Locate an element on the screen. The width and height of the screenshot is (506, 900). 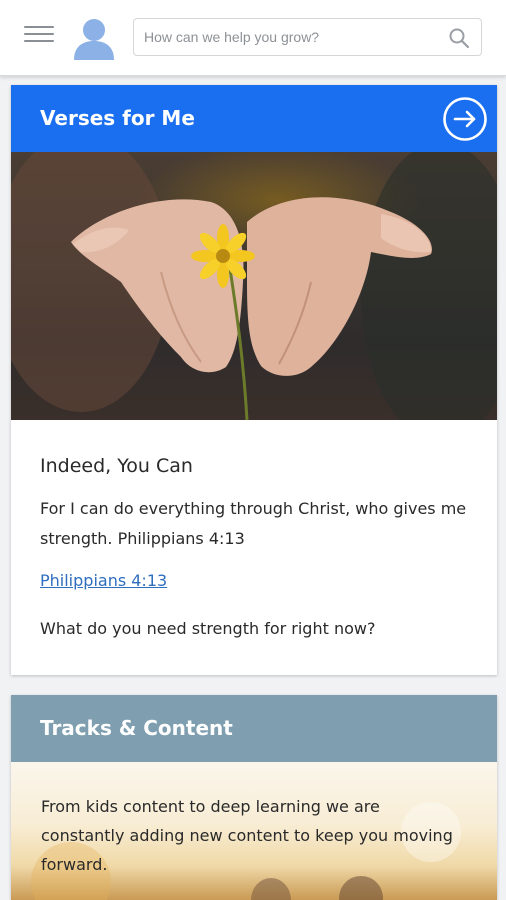
tracks-card-header: Tracks & Content is located at coordinates (254, 728).